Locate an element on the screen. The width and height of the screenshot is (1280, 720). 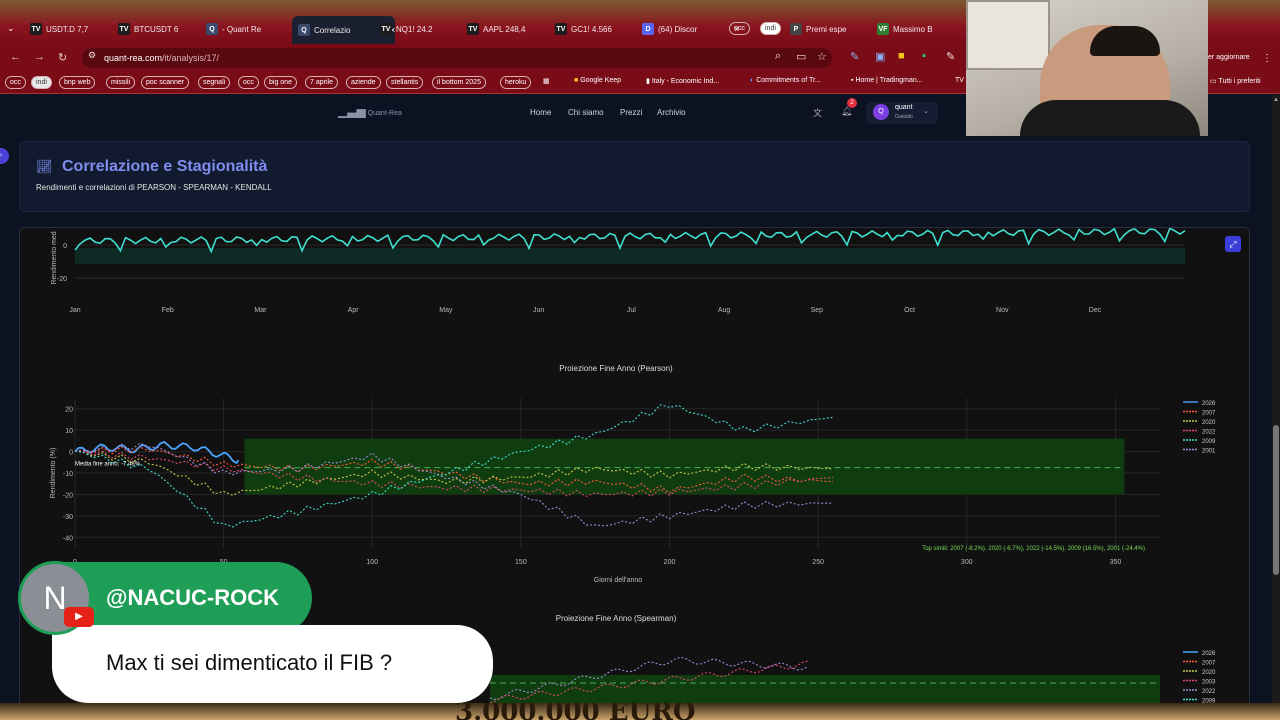
keep-icon: ■ is located at coordinates (576, 80).